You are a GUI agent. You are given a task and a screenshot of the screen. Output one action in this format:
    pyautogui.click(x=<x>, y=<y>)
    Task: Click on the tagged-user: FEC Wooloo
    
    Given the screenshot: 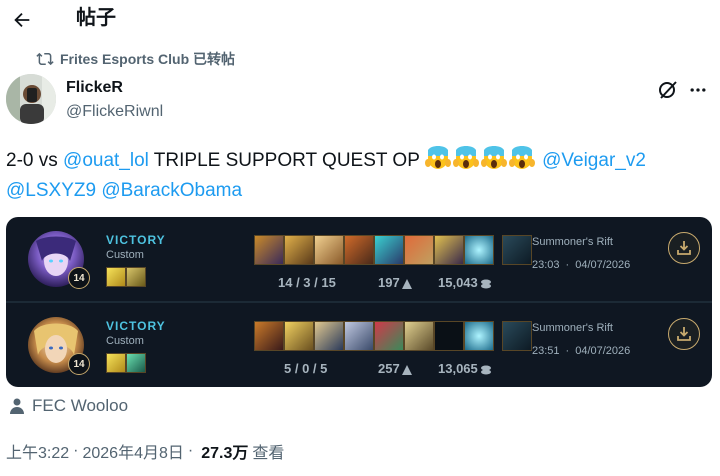 What is the action you would take?
    pyautogui.click(x=68, y=406)
    